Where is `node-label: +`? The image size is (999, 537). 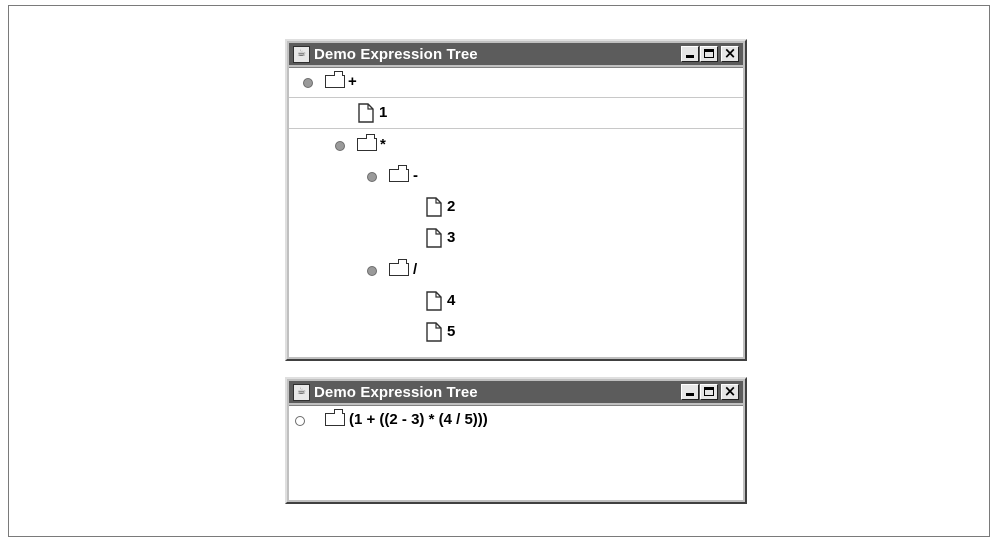 node-label: + is located at coordinates (352, 81).